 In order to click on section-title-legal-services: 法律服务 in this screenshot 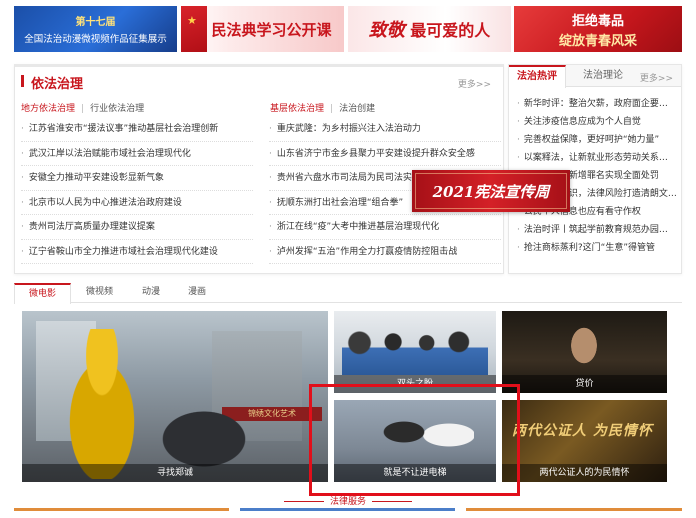, I will do `click(348, 500)`.